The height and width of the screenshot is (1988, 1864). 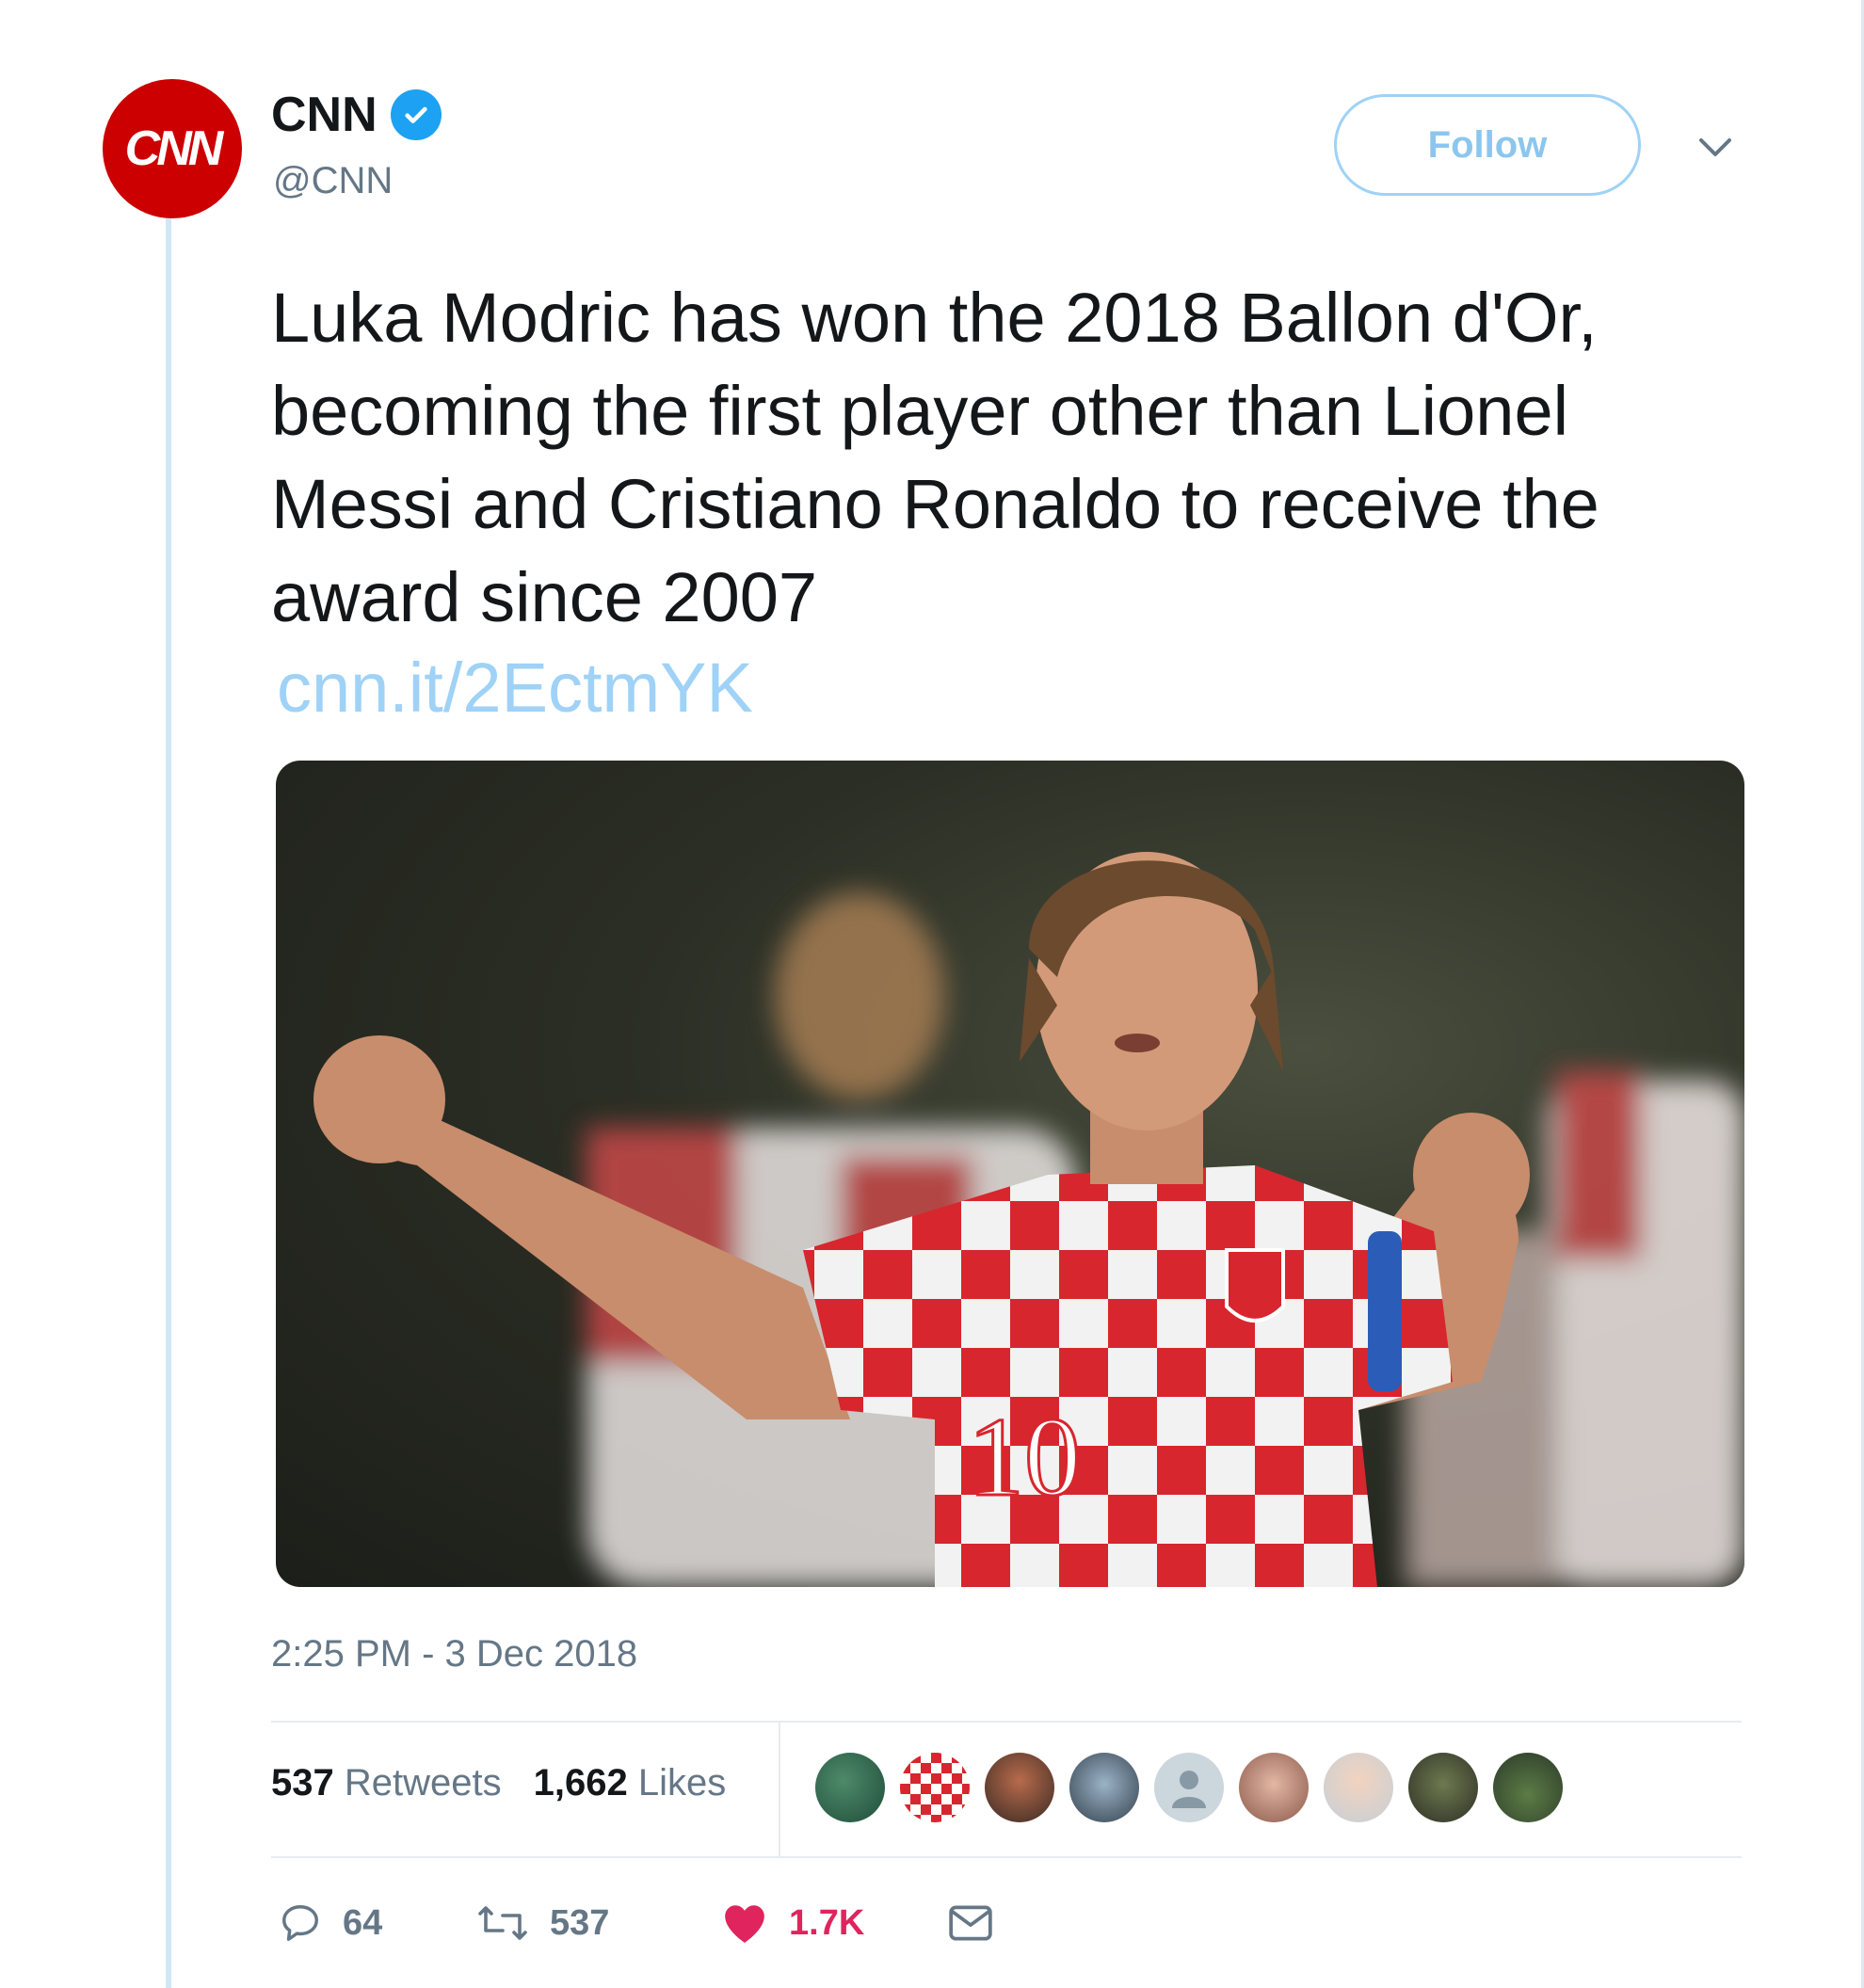 What do you see at coordinates (1006, 1857) in the screenshot?
I see `divider-bottom` at bounding box center [1006, 1857].